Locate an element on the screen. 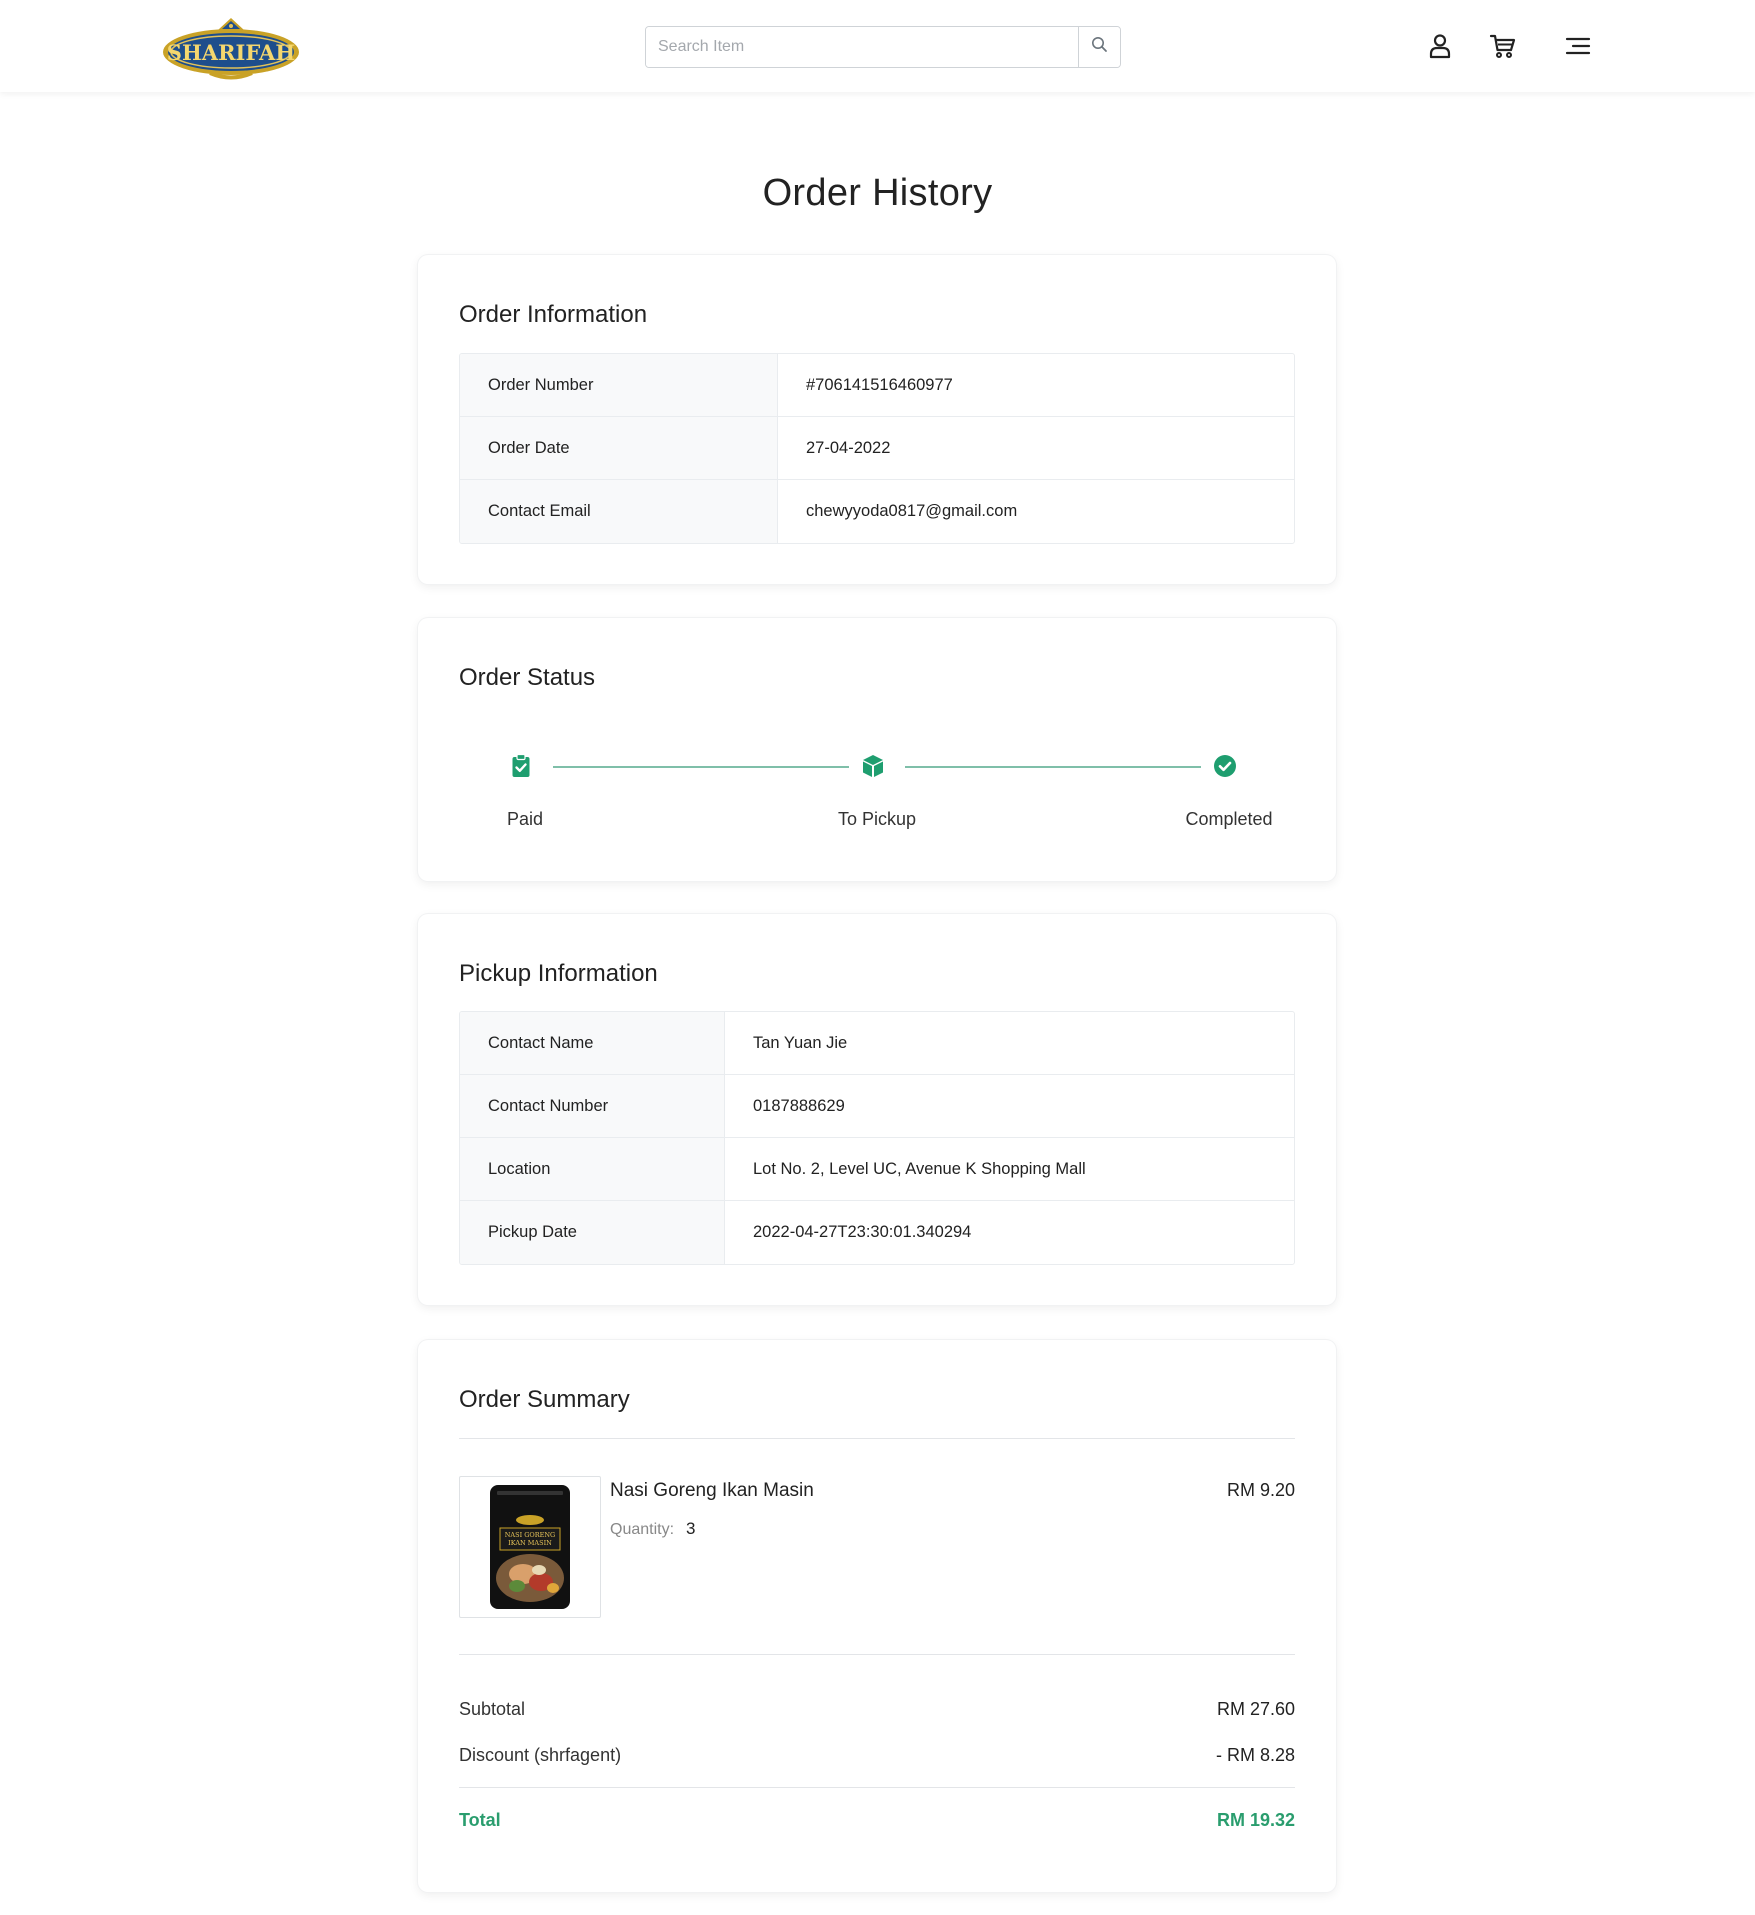  table-row: Order Number #706141516460977 is located at coordinates (877, 385).